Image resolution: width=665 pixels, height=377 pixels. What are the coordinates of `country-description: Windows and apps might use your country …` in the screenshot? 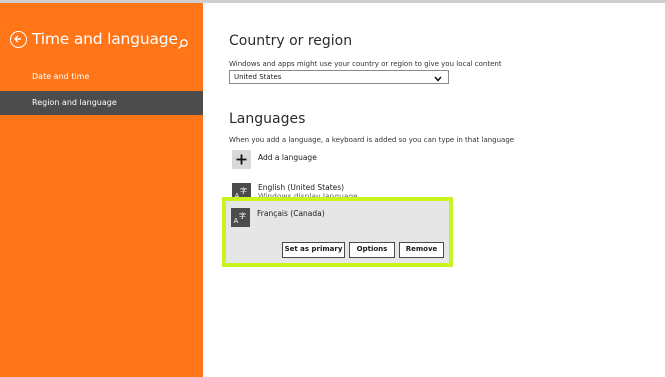 It's located at (365, 64).